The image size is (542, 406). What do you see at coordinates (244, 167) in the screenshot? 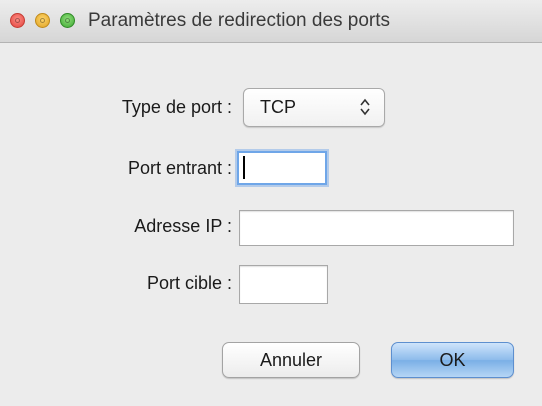
I see `text-caret` at bounding box center [244, 167].